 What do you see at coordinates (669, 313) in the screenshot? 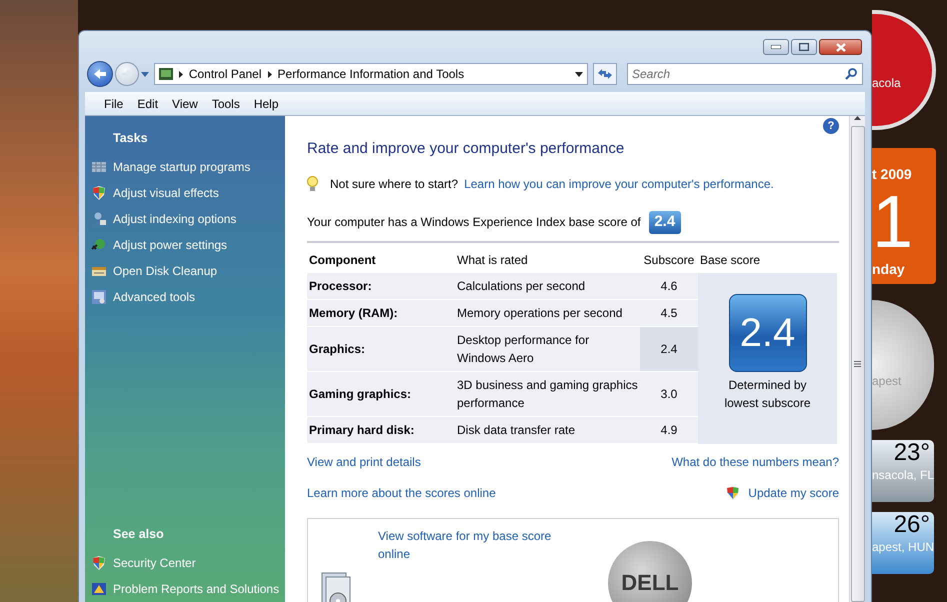
I see `table-cell: 4.5` at bounding box center [669, 313].